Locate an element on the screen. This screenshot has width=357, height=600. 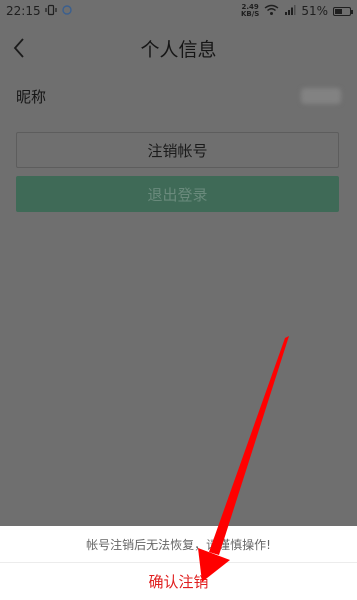
page-title: 个人信息 is located at coordinates (178, 49).